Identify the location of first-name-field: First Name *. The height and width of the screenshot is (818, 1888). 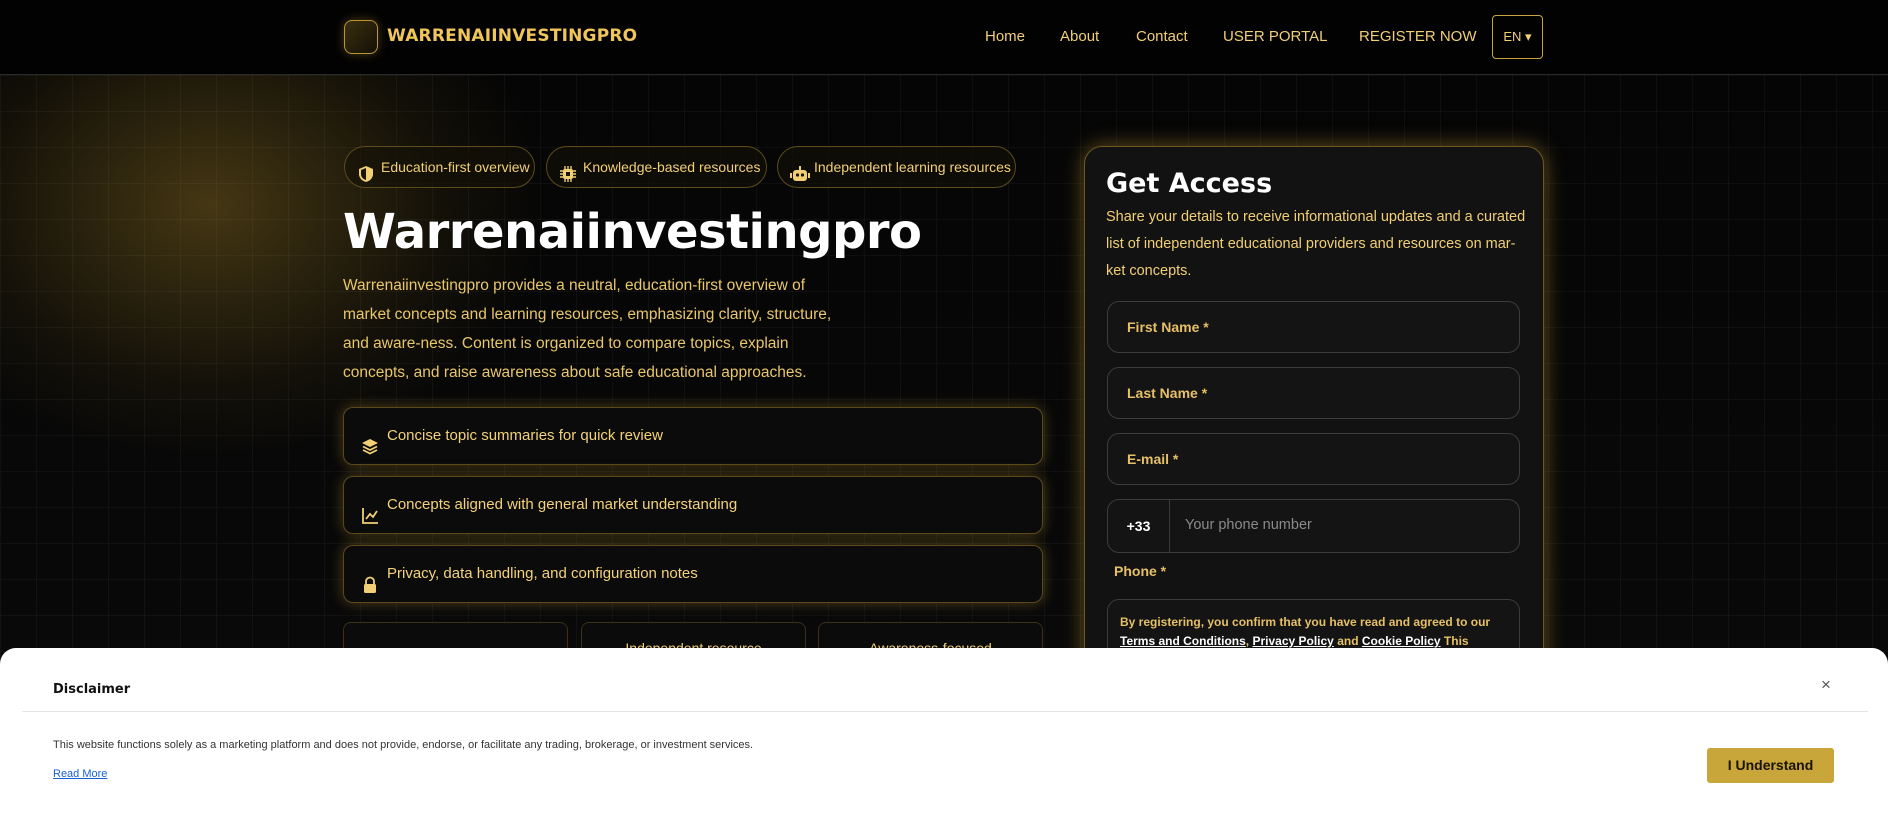
(1313, 327).